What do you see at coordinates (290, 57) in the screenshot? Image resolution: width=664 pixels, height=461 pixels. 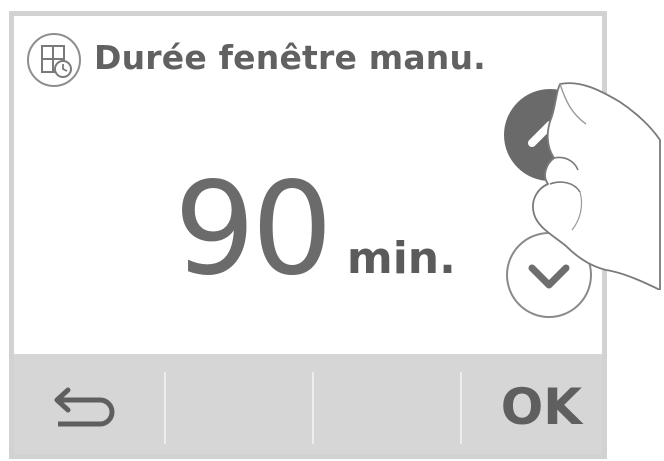 I see `page-title: Durée fenêtre manu.` at bounding box center [290, 57].